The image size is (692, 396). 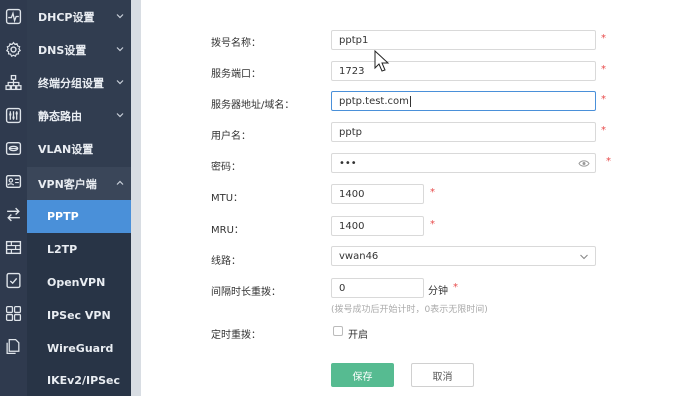 I want to click on sliders-icon, so click(x=13, y=115).